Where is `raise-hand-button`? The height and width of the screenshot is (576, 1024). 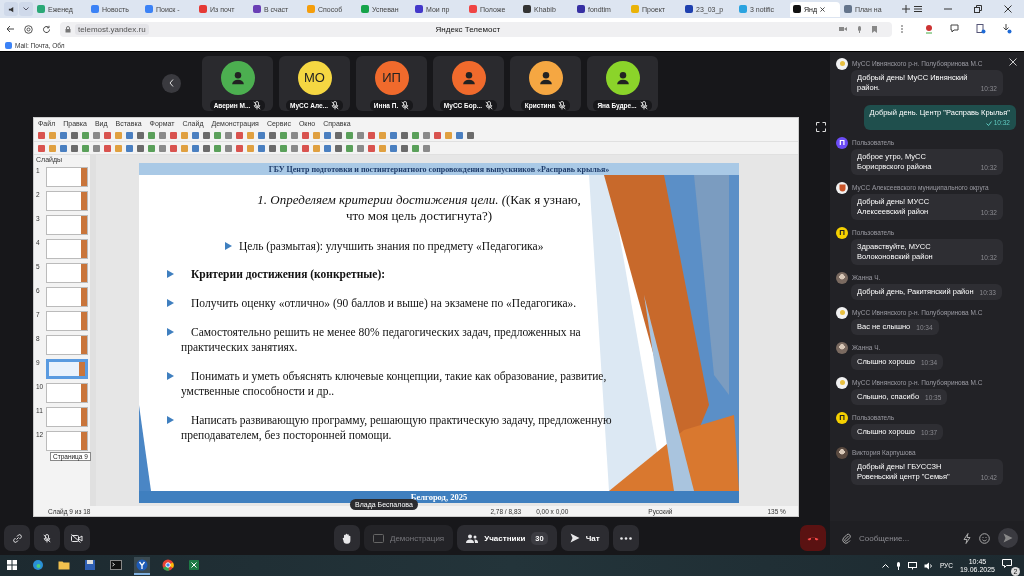
raise-hand-button is located at coordinates (347, 538).